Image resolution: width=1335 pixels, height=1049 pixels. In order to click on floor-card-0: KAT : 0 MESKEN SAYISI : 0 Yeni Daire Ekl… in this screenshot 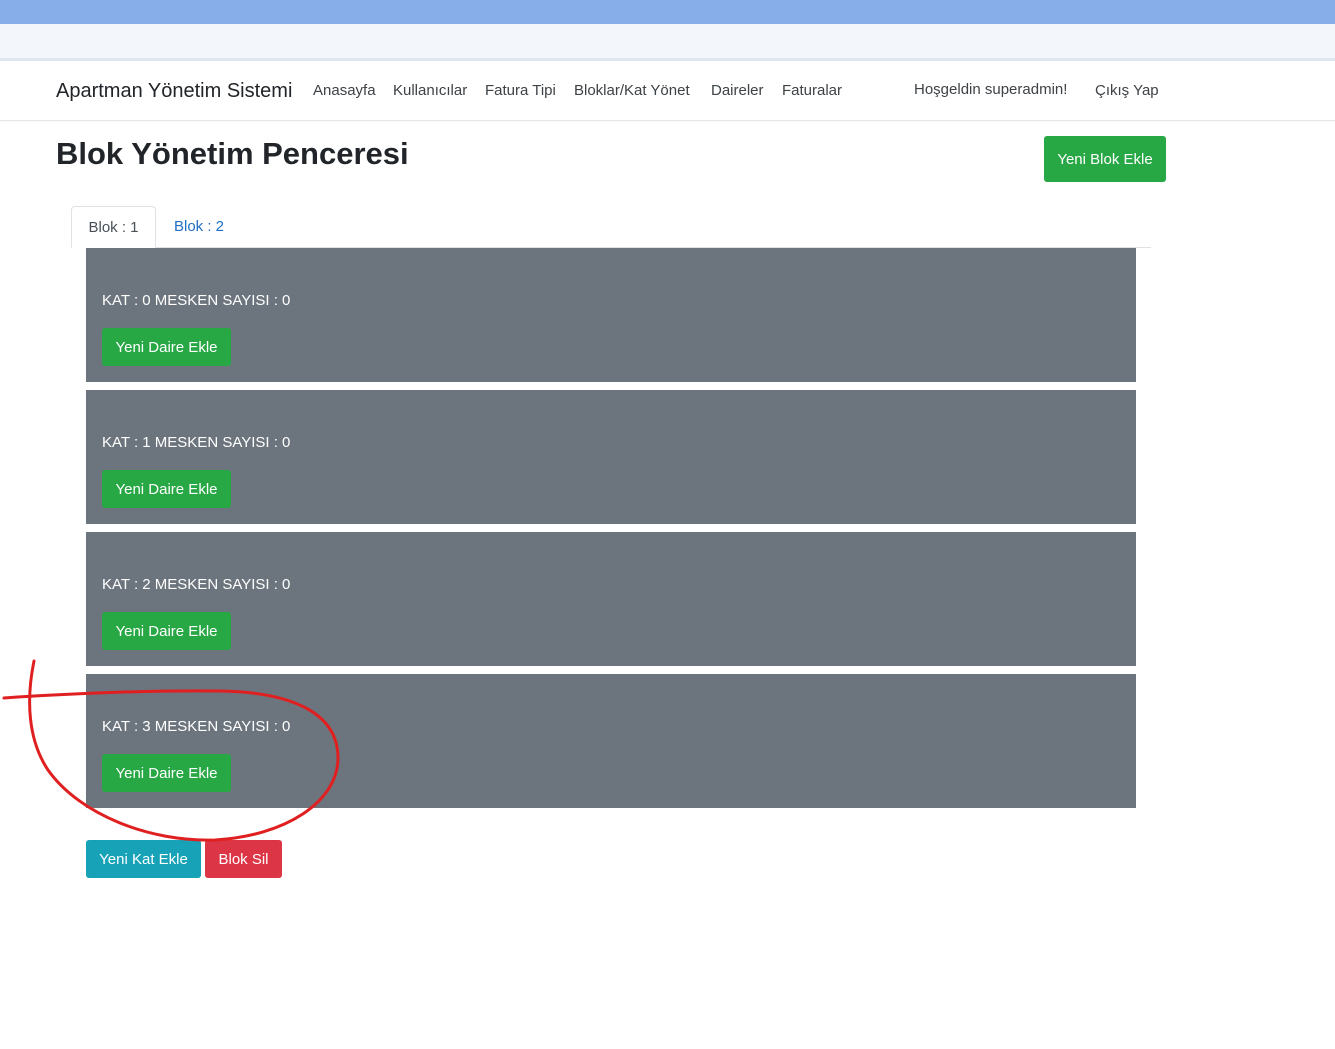, I will do `click(611, 315)`.